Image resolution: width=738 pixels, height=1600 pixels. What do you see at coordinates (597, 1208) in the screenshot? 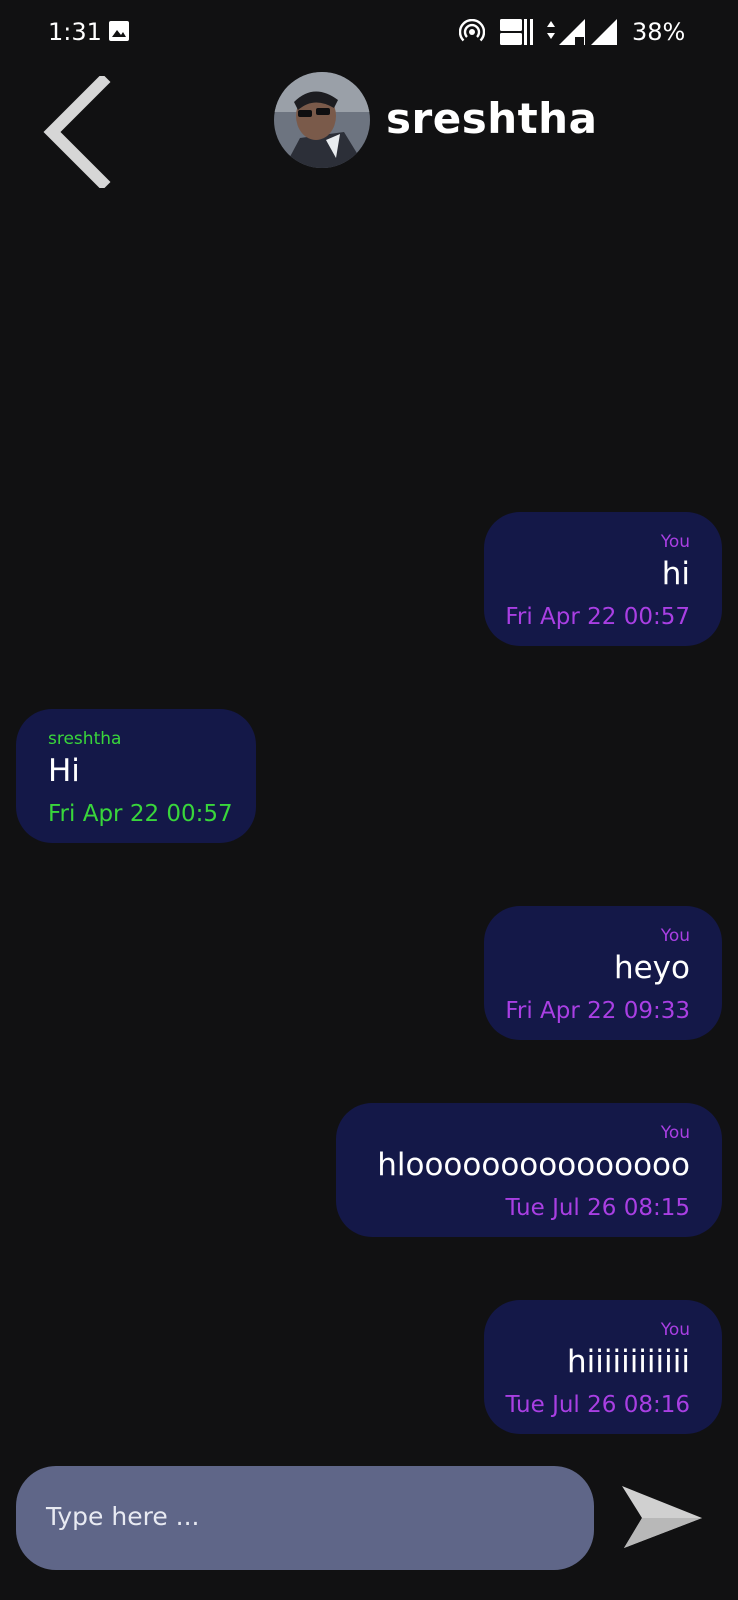
I see `message-timestamp: Tue Jul 26 08:15` at bounding box center [597, 1208].